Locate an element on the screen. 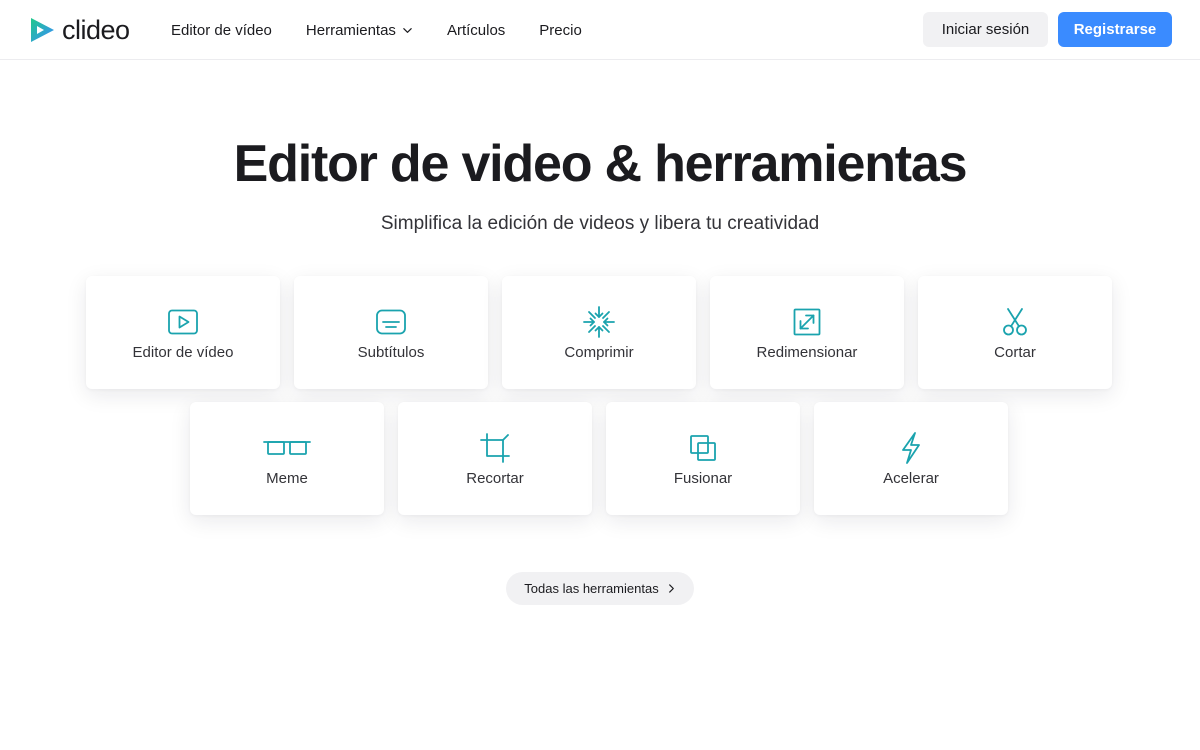 This screenshot has width=1200, height=750. crop-icon is located at coordinates (495, 448).